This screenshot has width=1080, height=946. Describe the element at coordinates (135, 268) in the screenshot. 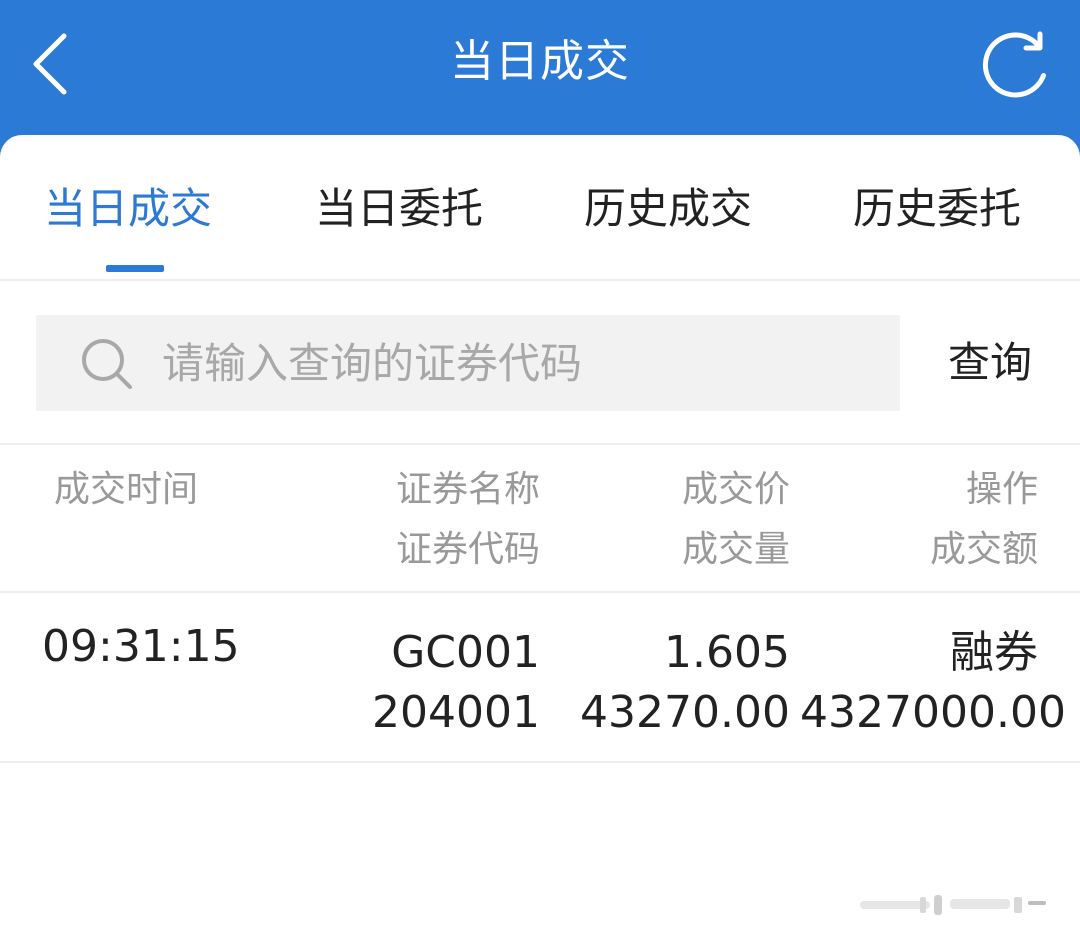

I see `active-tab-indicator` at that location.